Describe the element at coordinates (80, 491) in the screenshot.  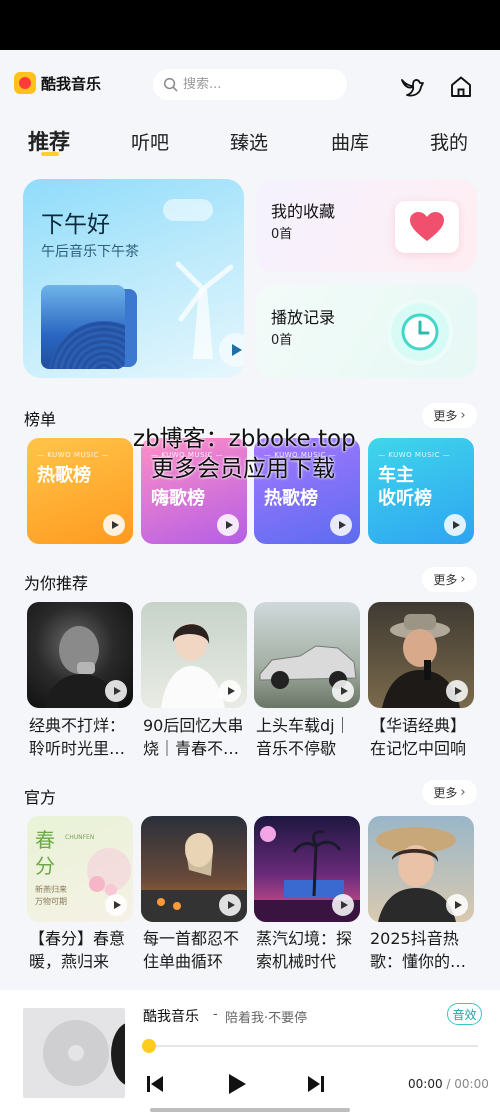
I see `chart-card-hot: — KUWO MUSIC — 热歌榜` at that location.